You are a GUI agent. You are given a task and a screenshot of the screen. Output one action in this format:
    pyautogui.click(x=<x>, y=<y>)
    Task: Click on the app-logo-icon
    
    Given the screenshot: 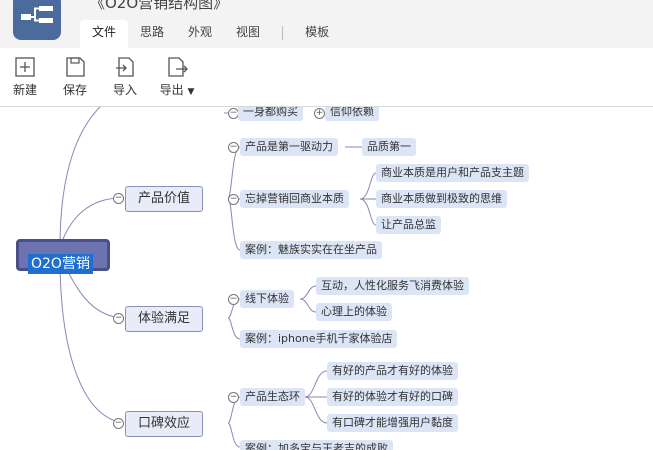 What is the action you would take?
    pyautogui.click(x=37, y=20)
    